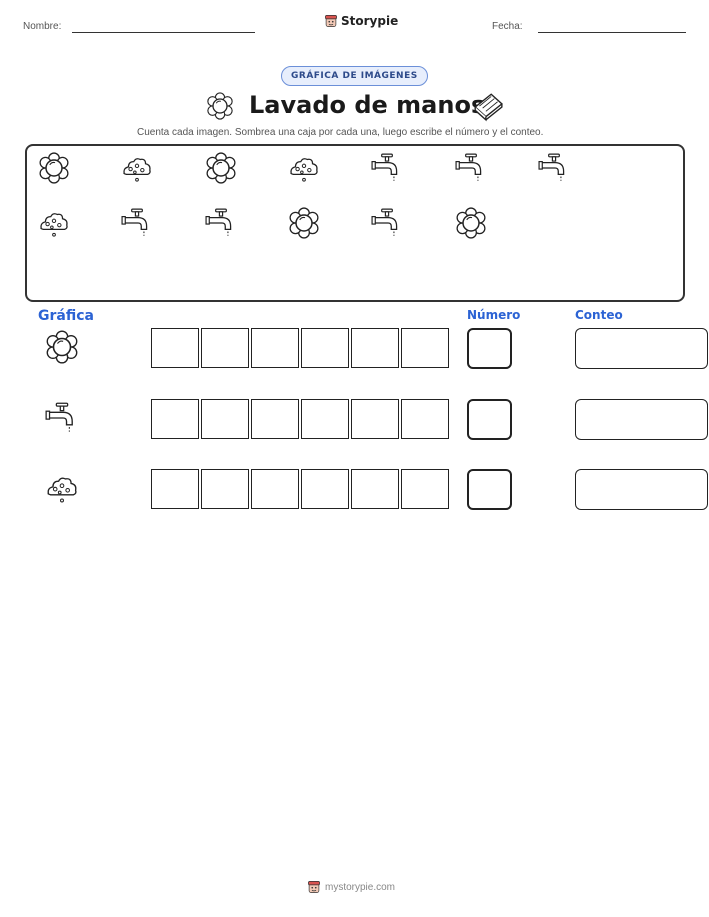  What do you see at coordinates (367, 105) in the screenshot?
I see `page-title: Lavado de manos` at bounding box center [367, 105].